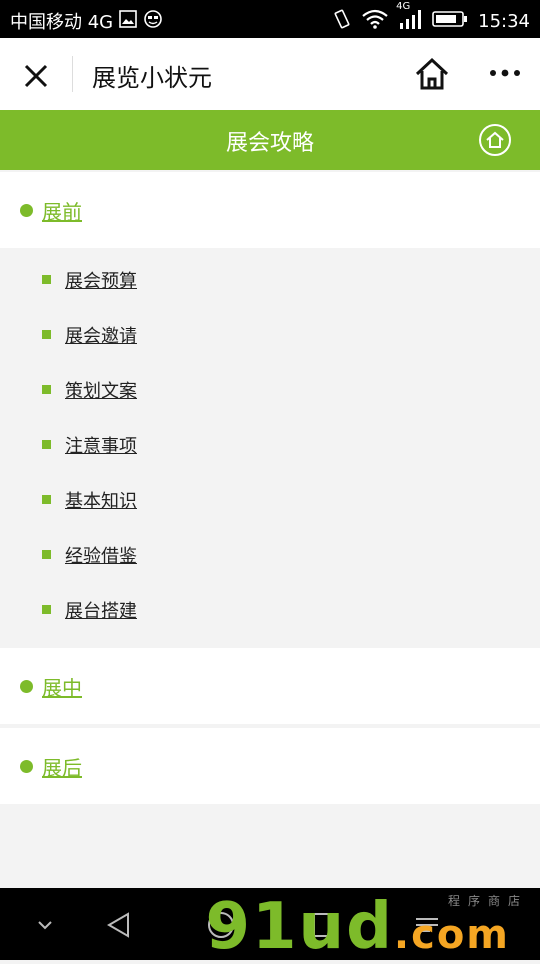 This screenshot has height=964, width=540. What do you see at coordinates (409, 17) in the screenshot?
I see `signal-icon: 4G` at bounding box center [409, 17].